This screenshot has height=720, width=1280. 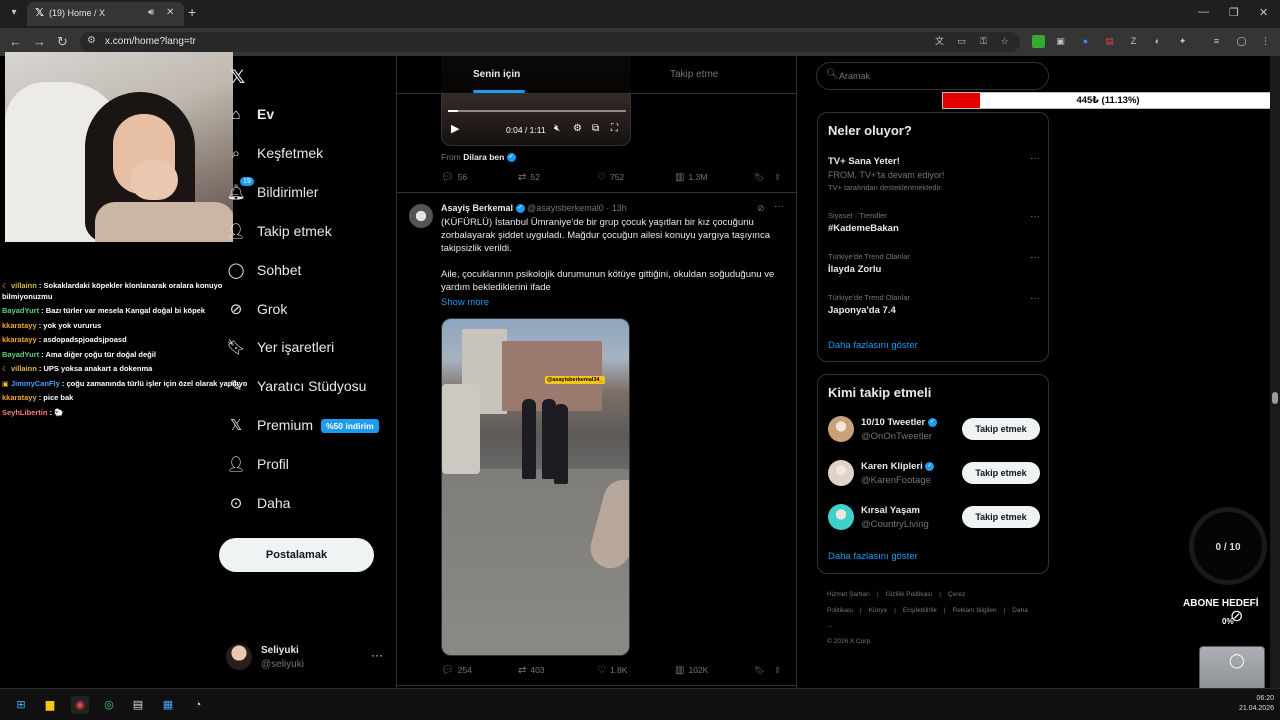 I want to click on views-button: ▥ 102K, so click(x=691, y=670).